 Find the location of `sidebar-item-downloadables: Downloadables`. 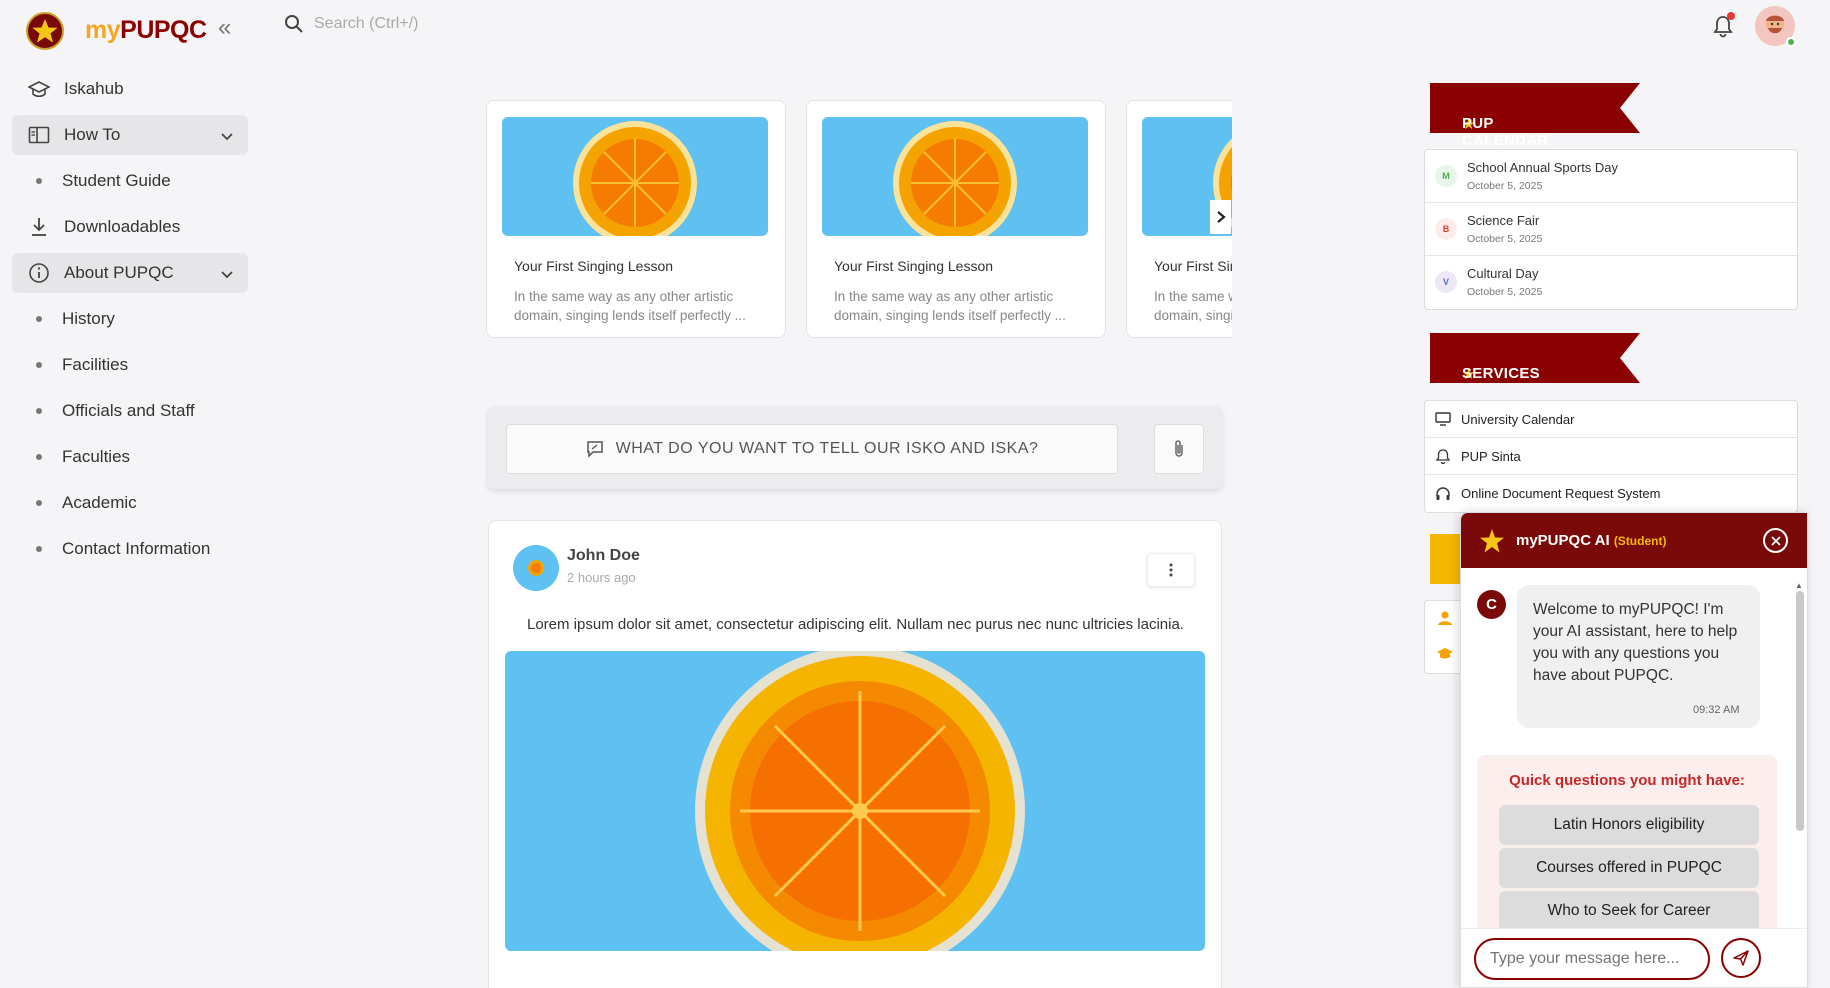

sidebar-item-downloadables: Downloadables is located at coordinates (130, 227).